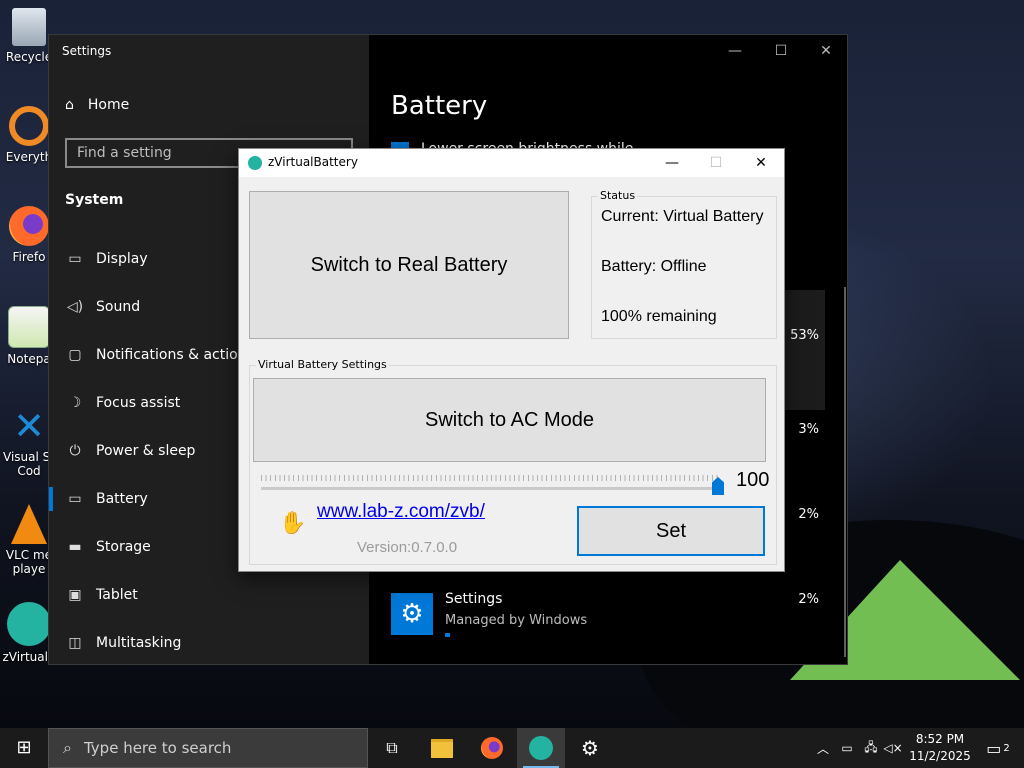 The height and width of the screenshot is (768, 1024). What do you see at coordinates (439, 106) in the screenshot?
I see `page-title: Battery` at bounding box center [439, 106].